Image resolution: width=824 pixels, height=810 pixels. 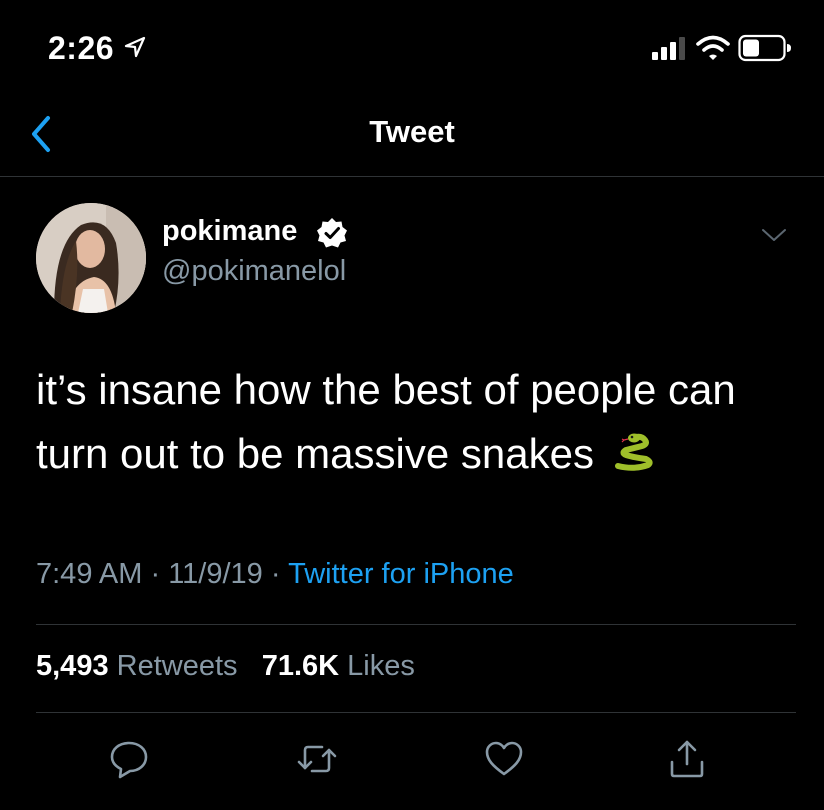 I want to click on status-bar: 2:26, so click(x=412, y=50).